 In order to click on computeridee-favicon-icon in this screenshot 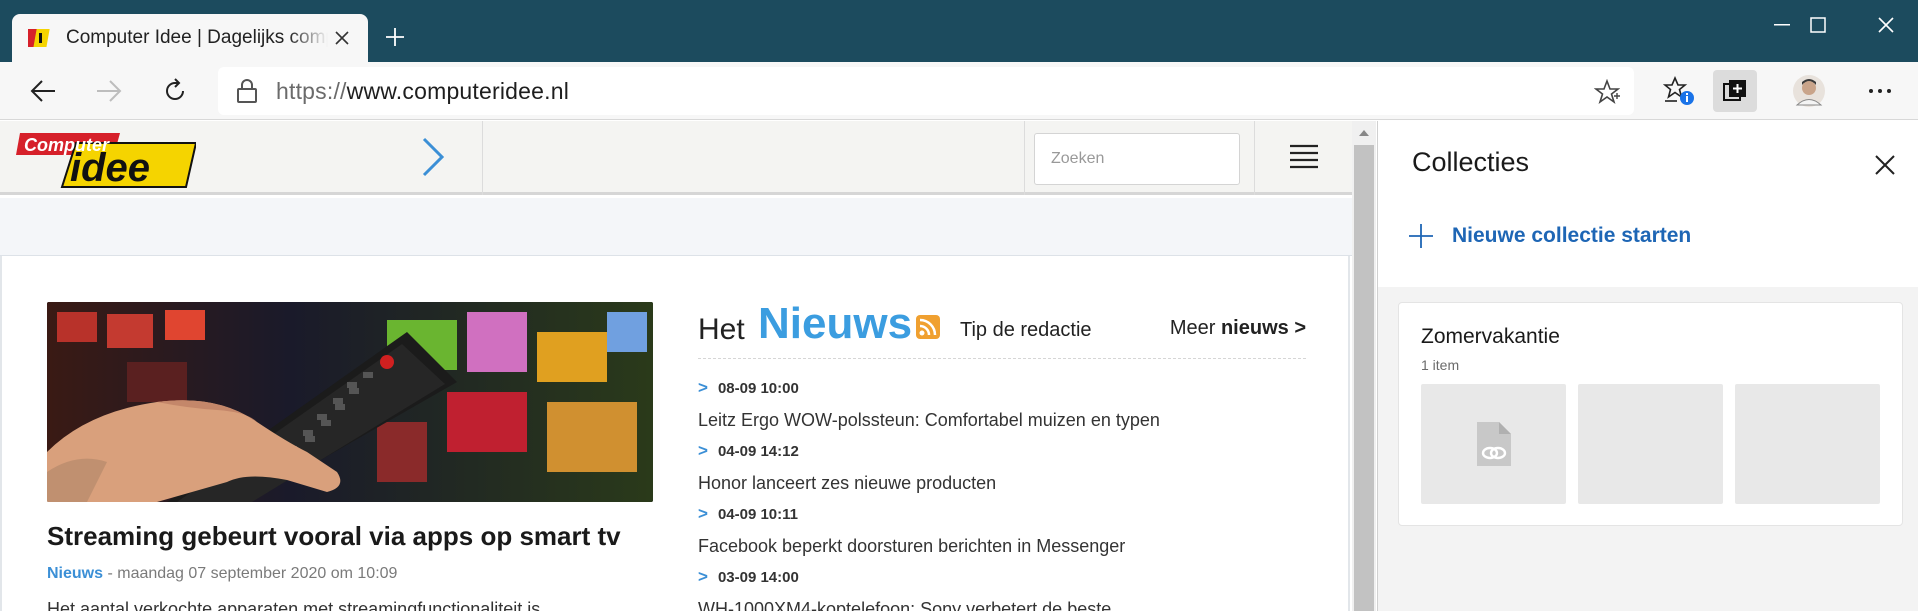, I will do `click(37, 38)`.